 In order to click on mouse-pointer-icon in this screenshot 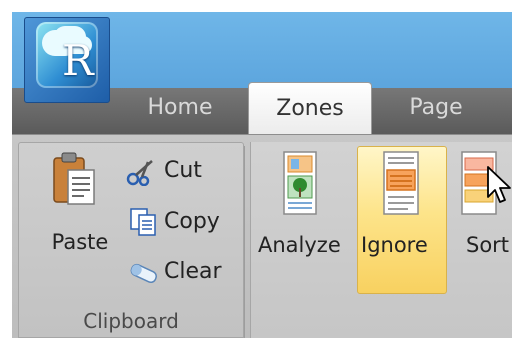, I will do `click(499, 184)`.